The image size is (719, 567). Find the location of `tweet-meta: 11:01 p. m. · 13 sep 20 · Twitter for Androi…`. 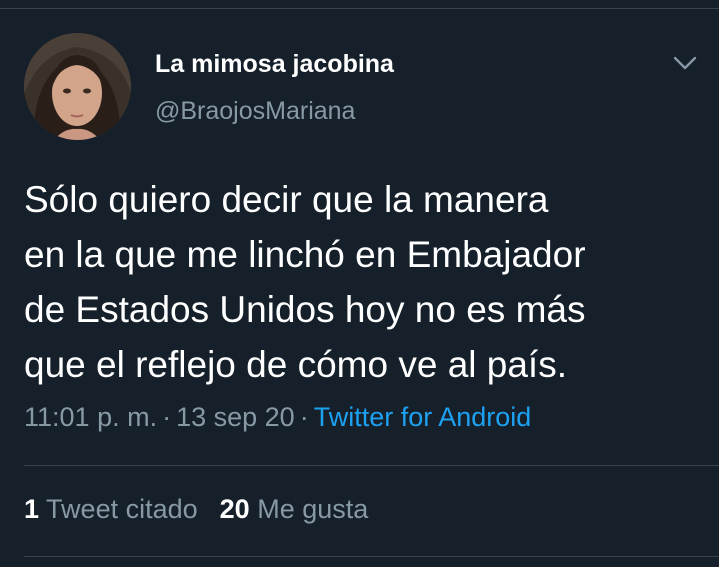

tweet-meta: 11:01 p. m. · 13 sep 20 · Twitter for Androi… is located at coordinates (277, 417).